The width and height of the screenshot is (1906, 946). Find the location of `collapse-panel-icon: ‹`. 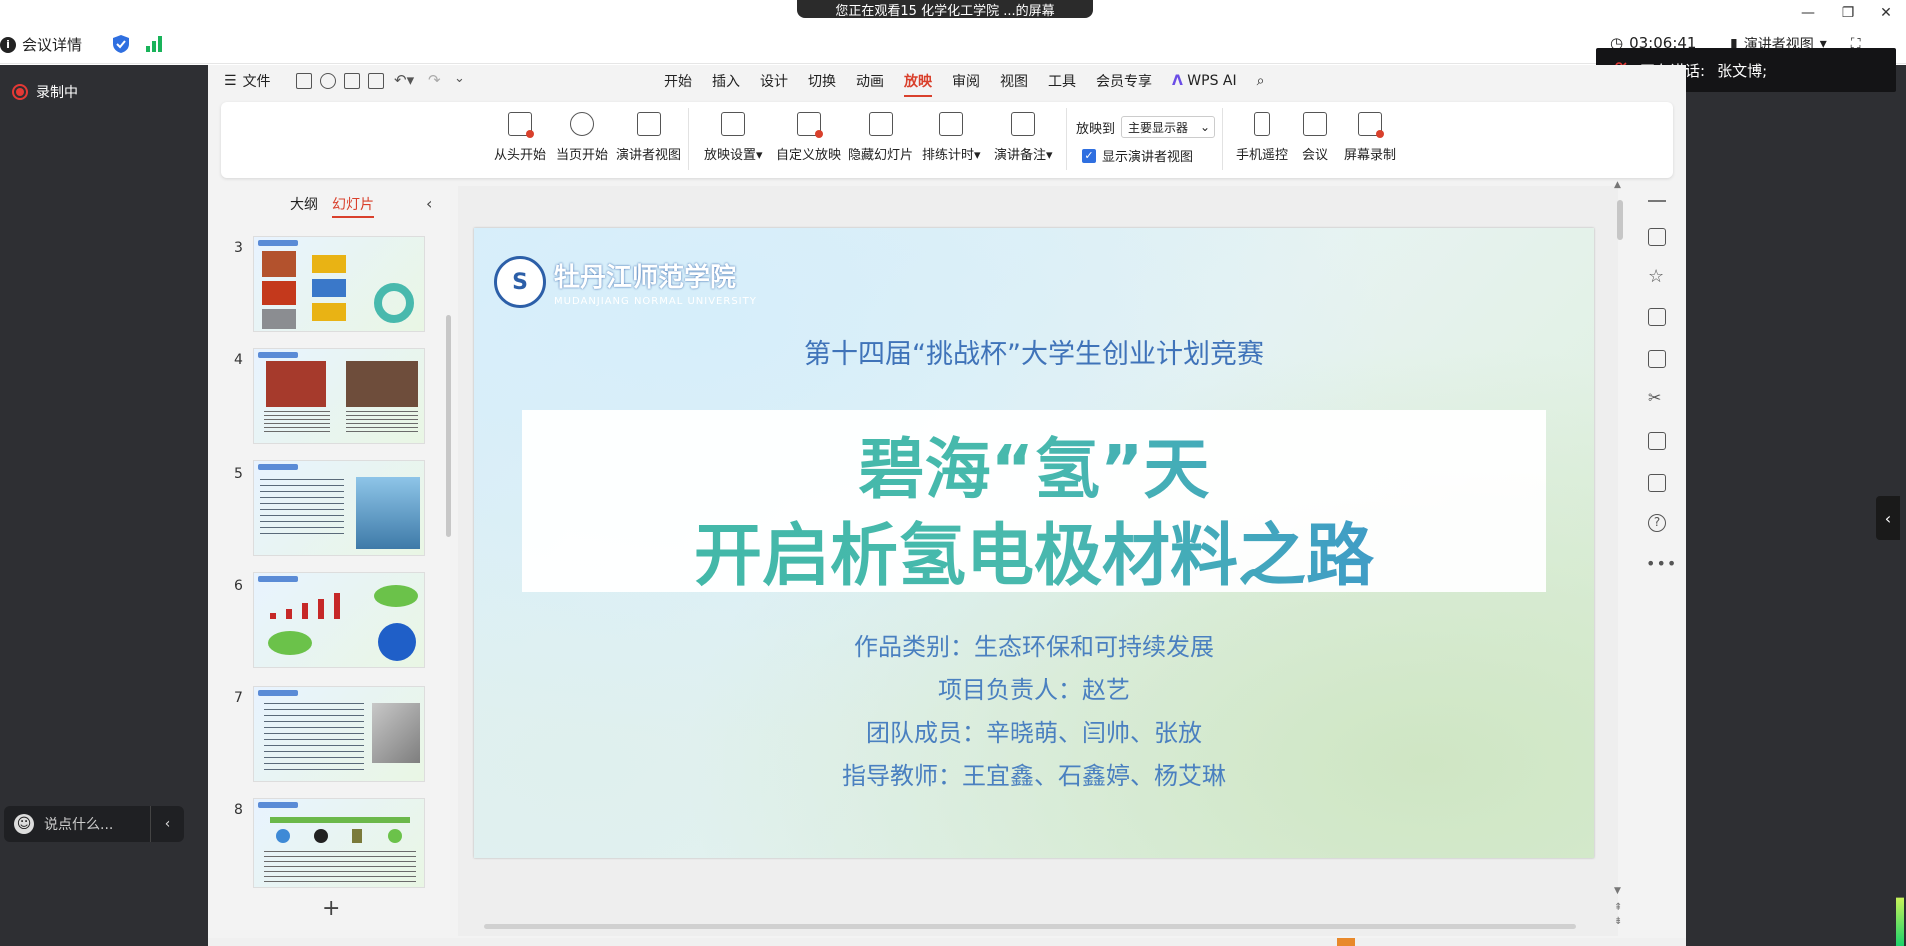

collapse-panel-icon: ‹ is located at coordinates (429, 203).